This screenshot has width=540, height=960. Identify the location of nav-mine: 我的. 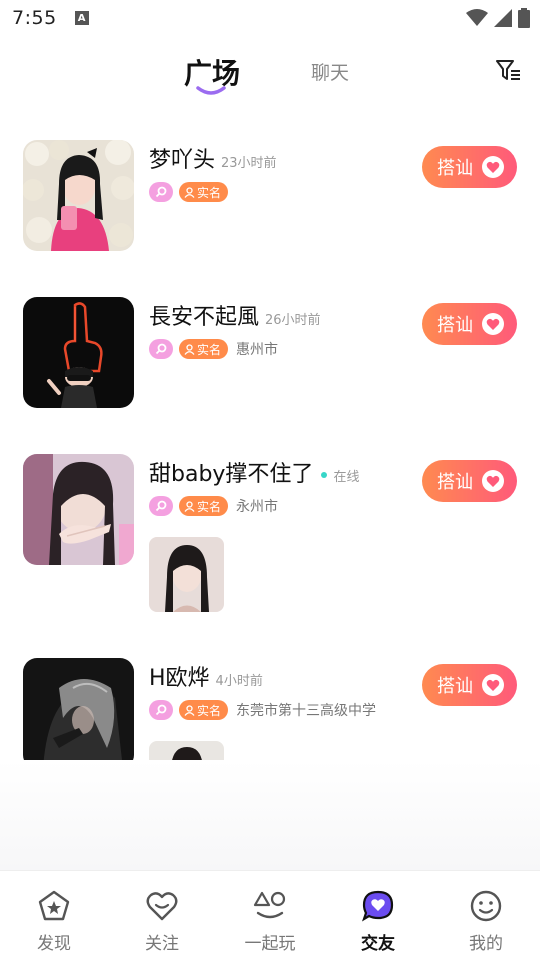
(486, 915).